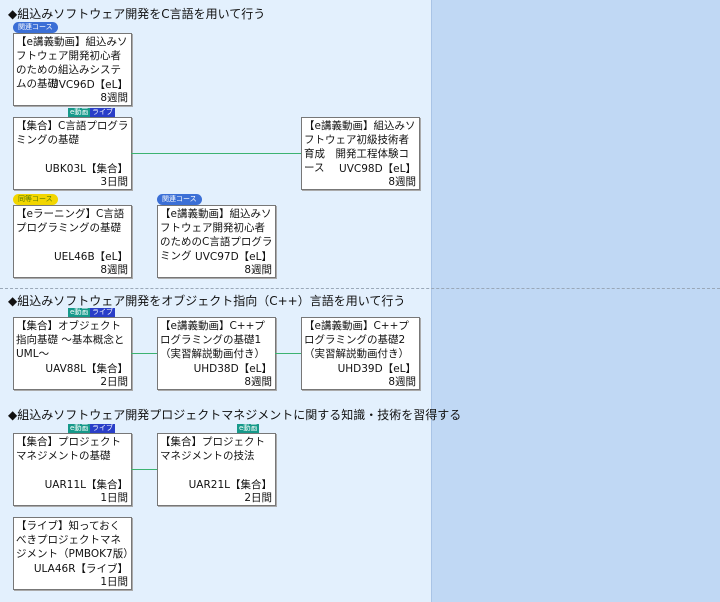 This screenshot has height=602, width=720. Describe the element at coordinates (72, 133) in the screenshot. I see `course-title: 【集合】C言語プログラミングの基礎` at that location.